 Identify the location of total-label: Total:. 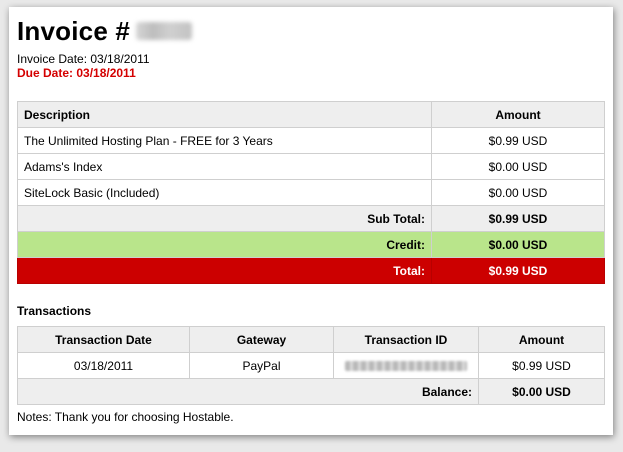
(224, 270).